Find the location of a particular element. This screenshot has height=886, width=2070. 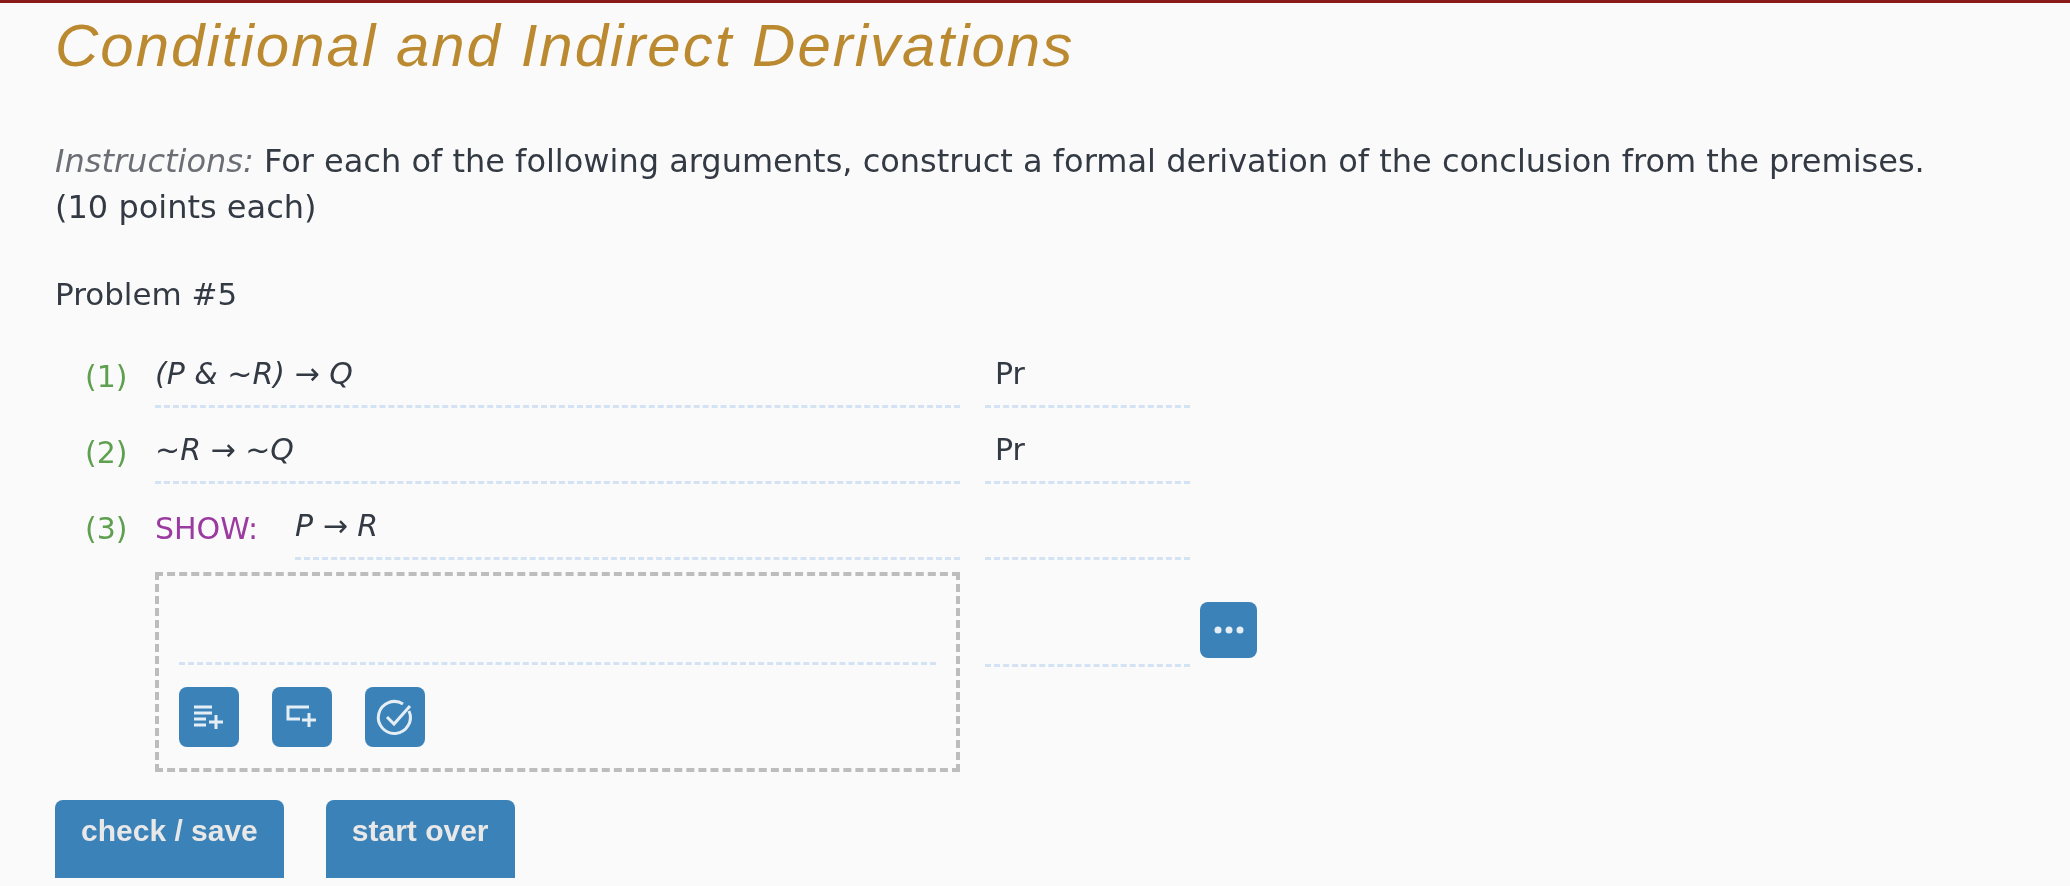

instructions-text: Instructions: For each of the following arguments, construct a formal derivation of the conclusion from the premises. (10 points each) is located at coordinates (990, 184).